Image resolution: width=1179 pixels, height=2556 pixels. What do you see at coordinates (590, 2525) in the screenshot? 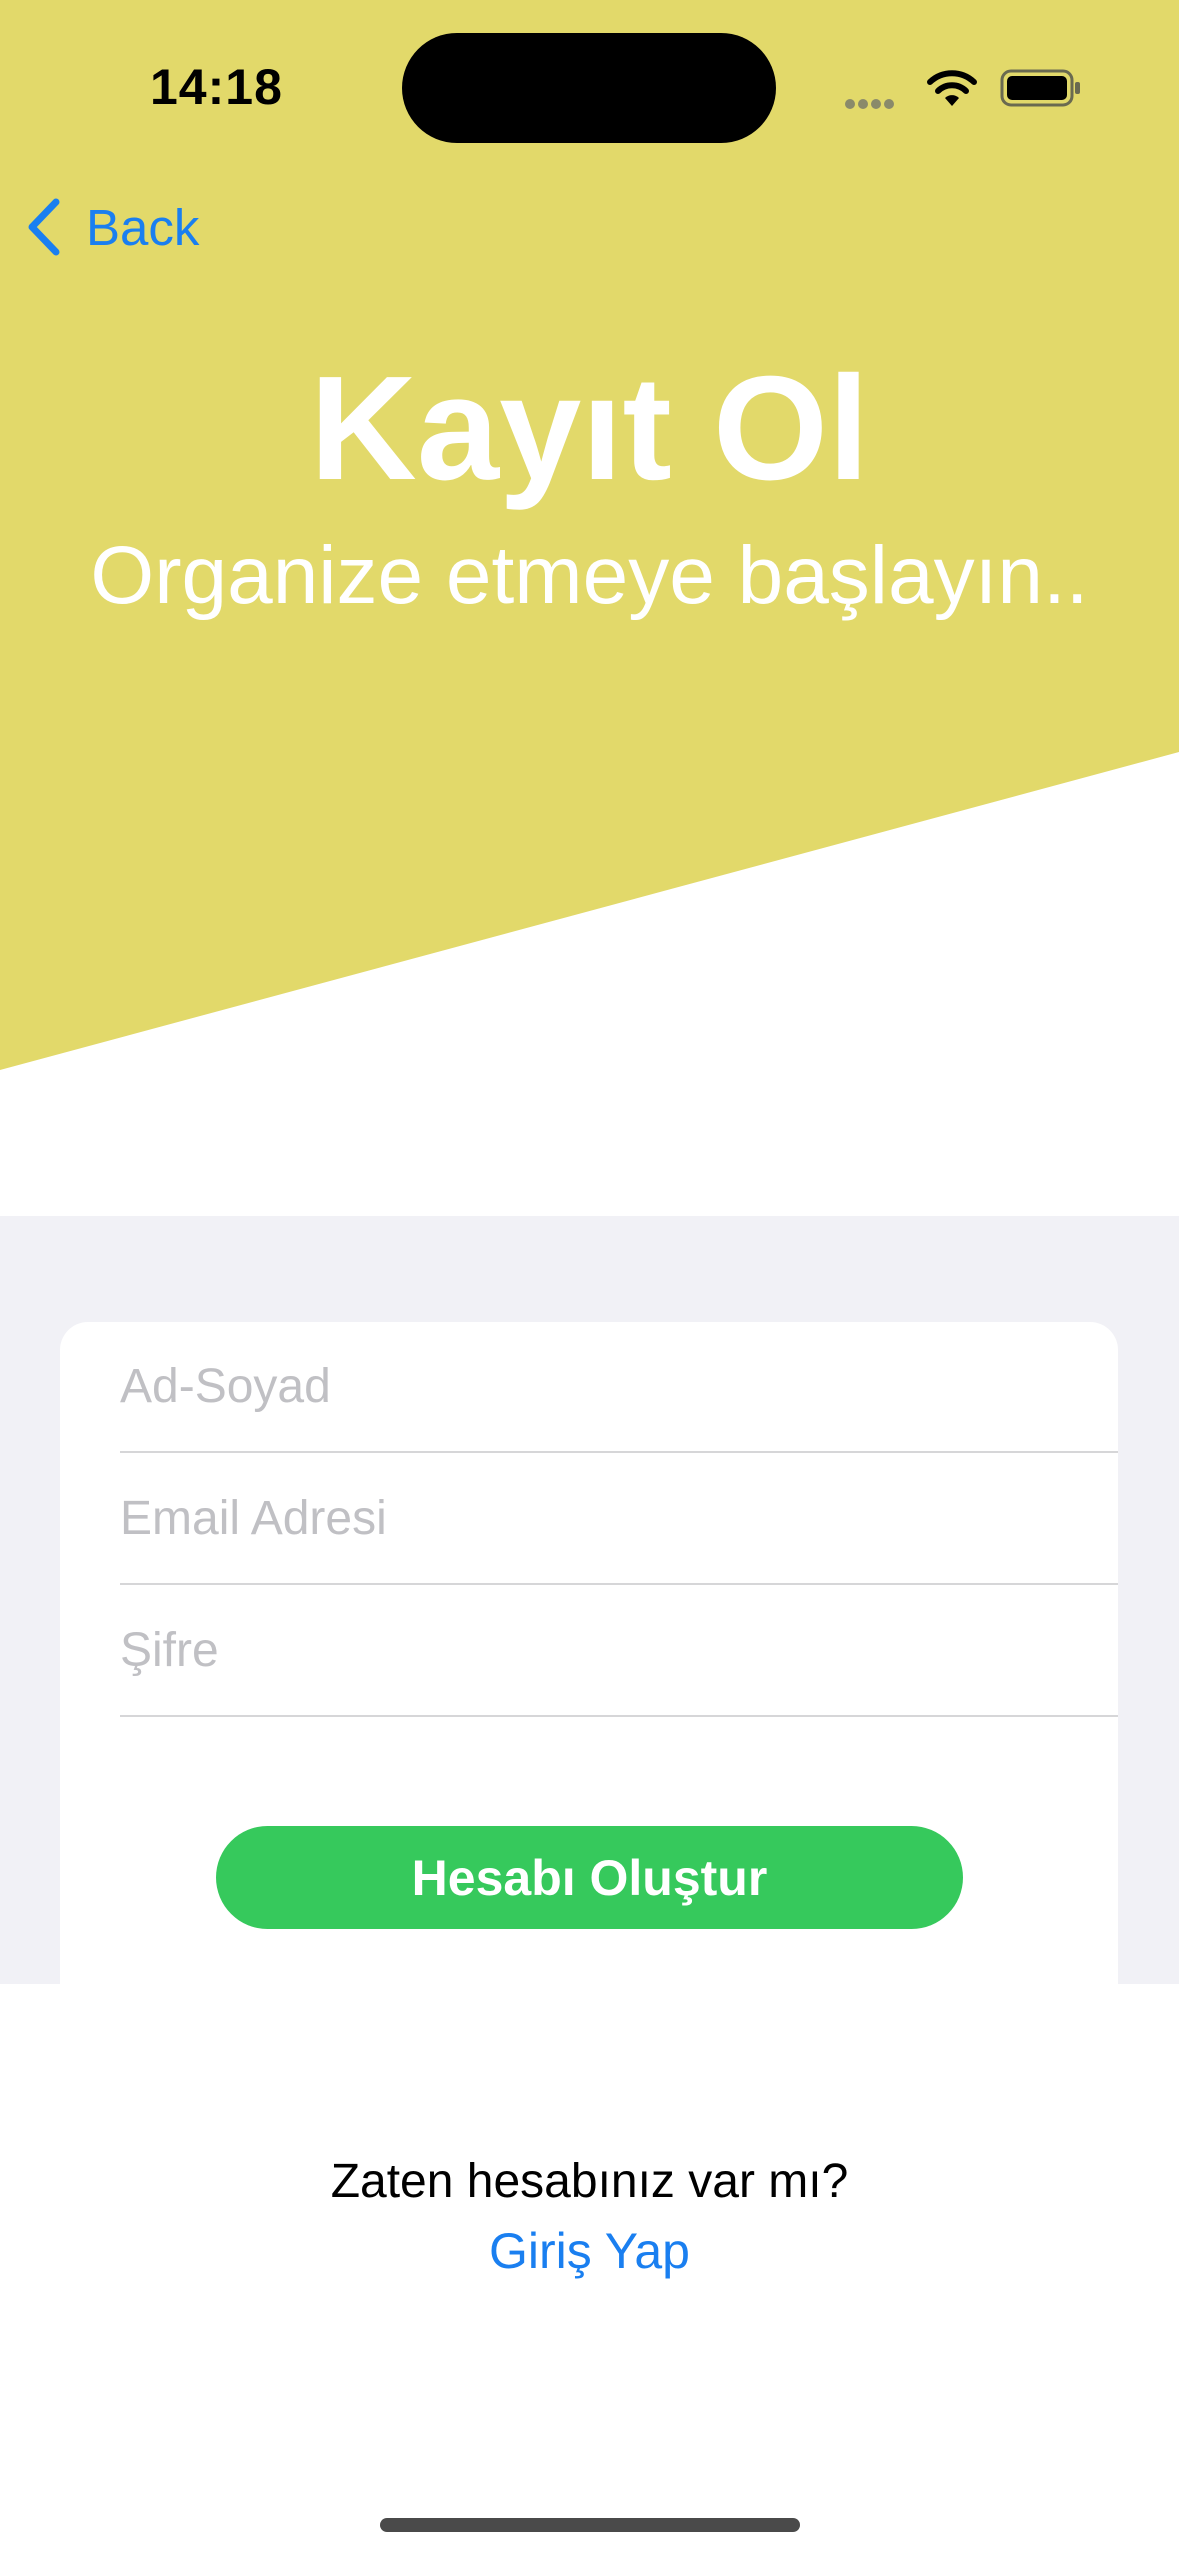
I see `home-indicator` at bounding box center [590, 2525].